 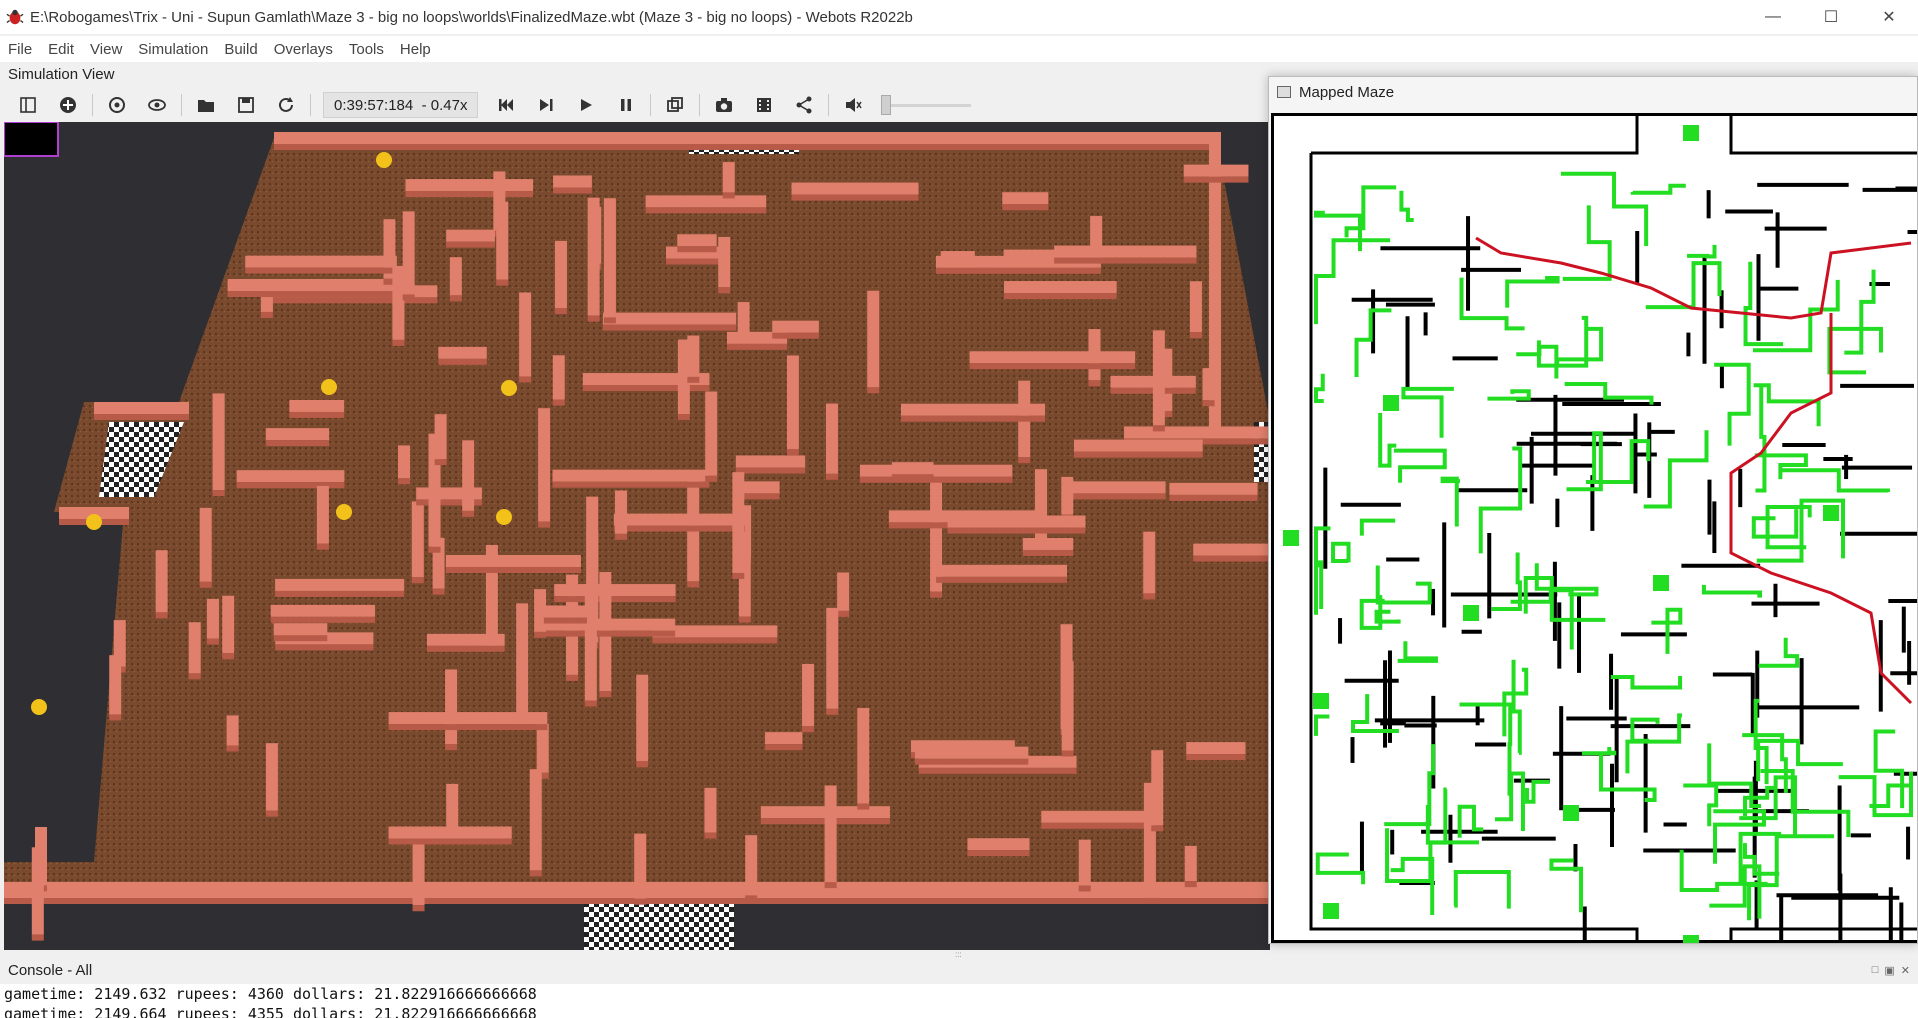 I want to click on sound-icon, so click(x=853, y=105).